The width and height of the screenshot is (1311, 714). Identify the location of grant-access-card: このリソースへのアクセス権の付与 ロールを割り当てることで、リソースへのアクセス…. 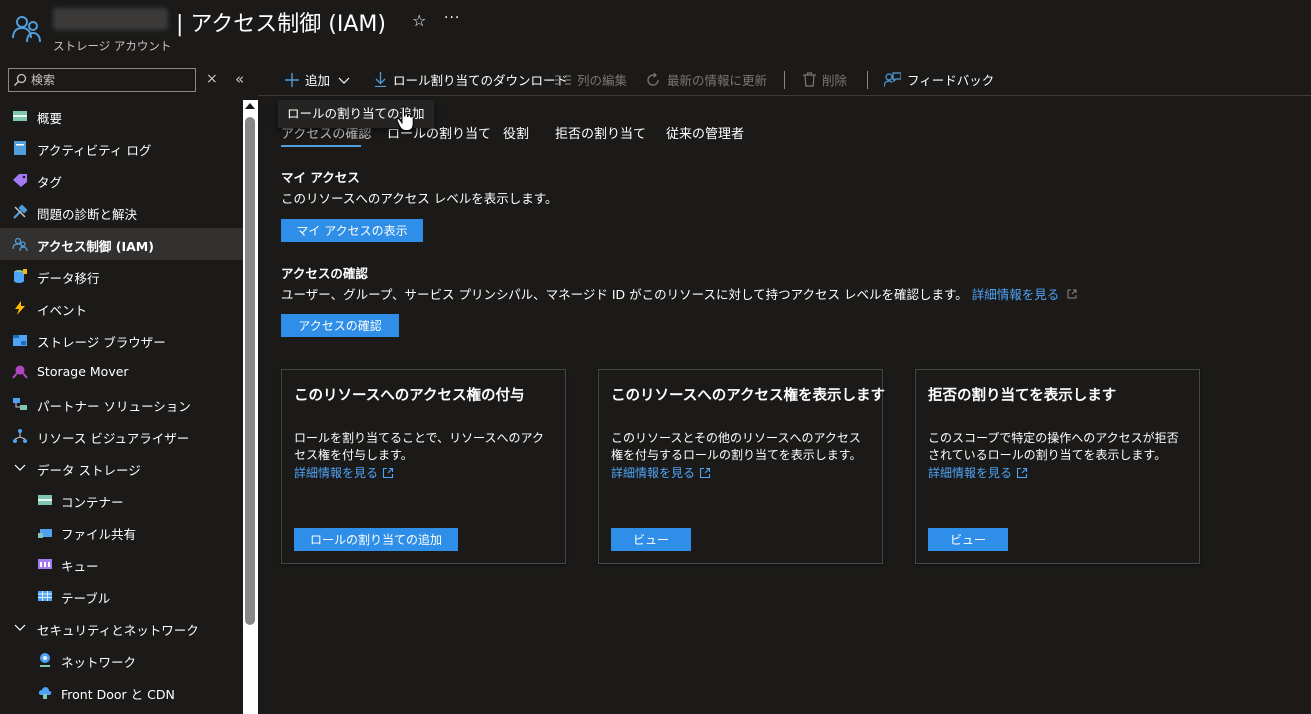
(423, 466).